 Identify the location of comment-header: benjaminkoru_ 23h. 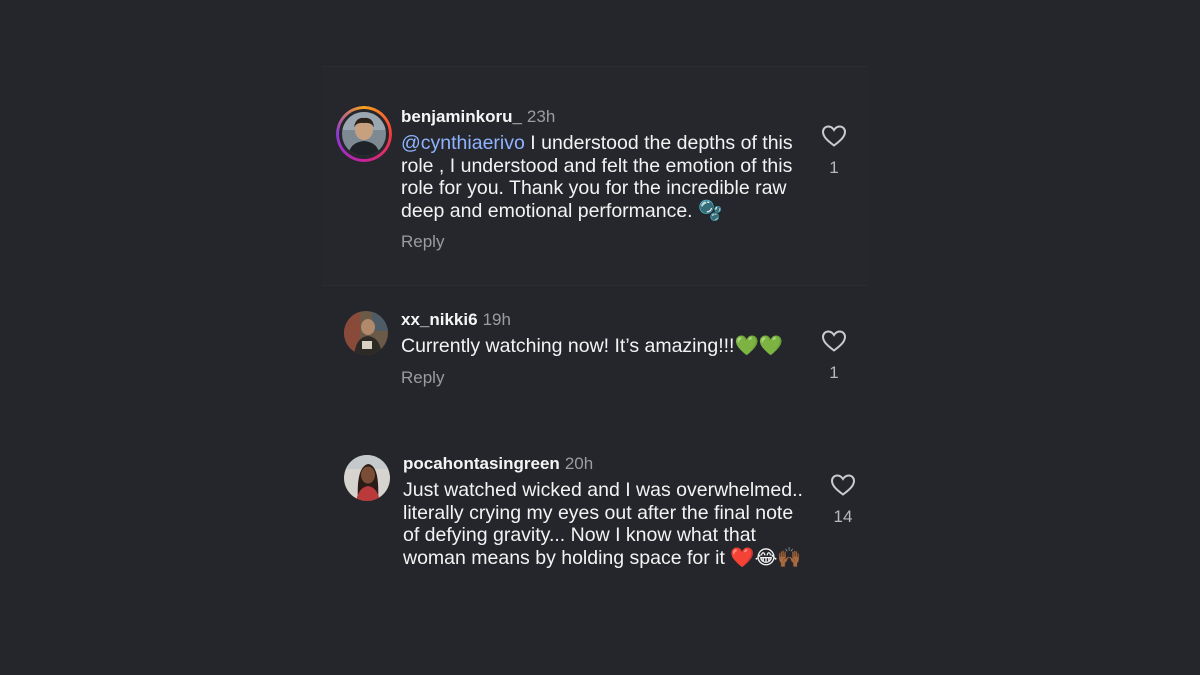
(606, 117).